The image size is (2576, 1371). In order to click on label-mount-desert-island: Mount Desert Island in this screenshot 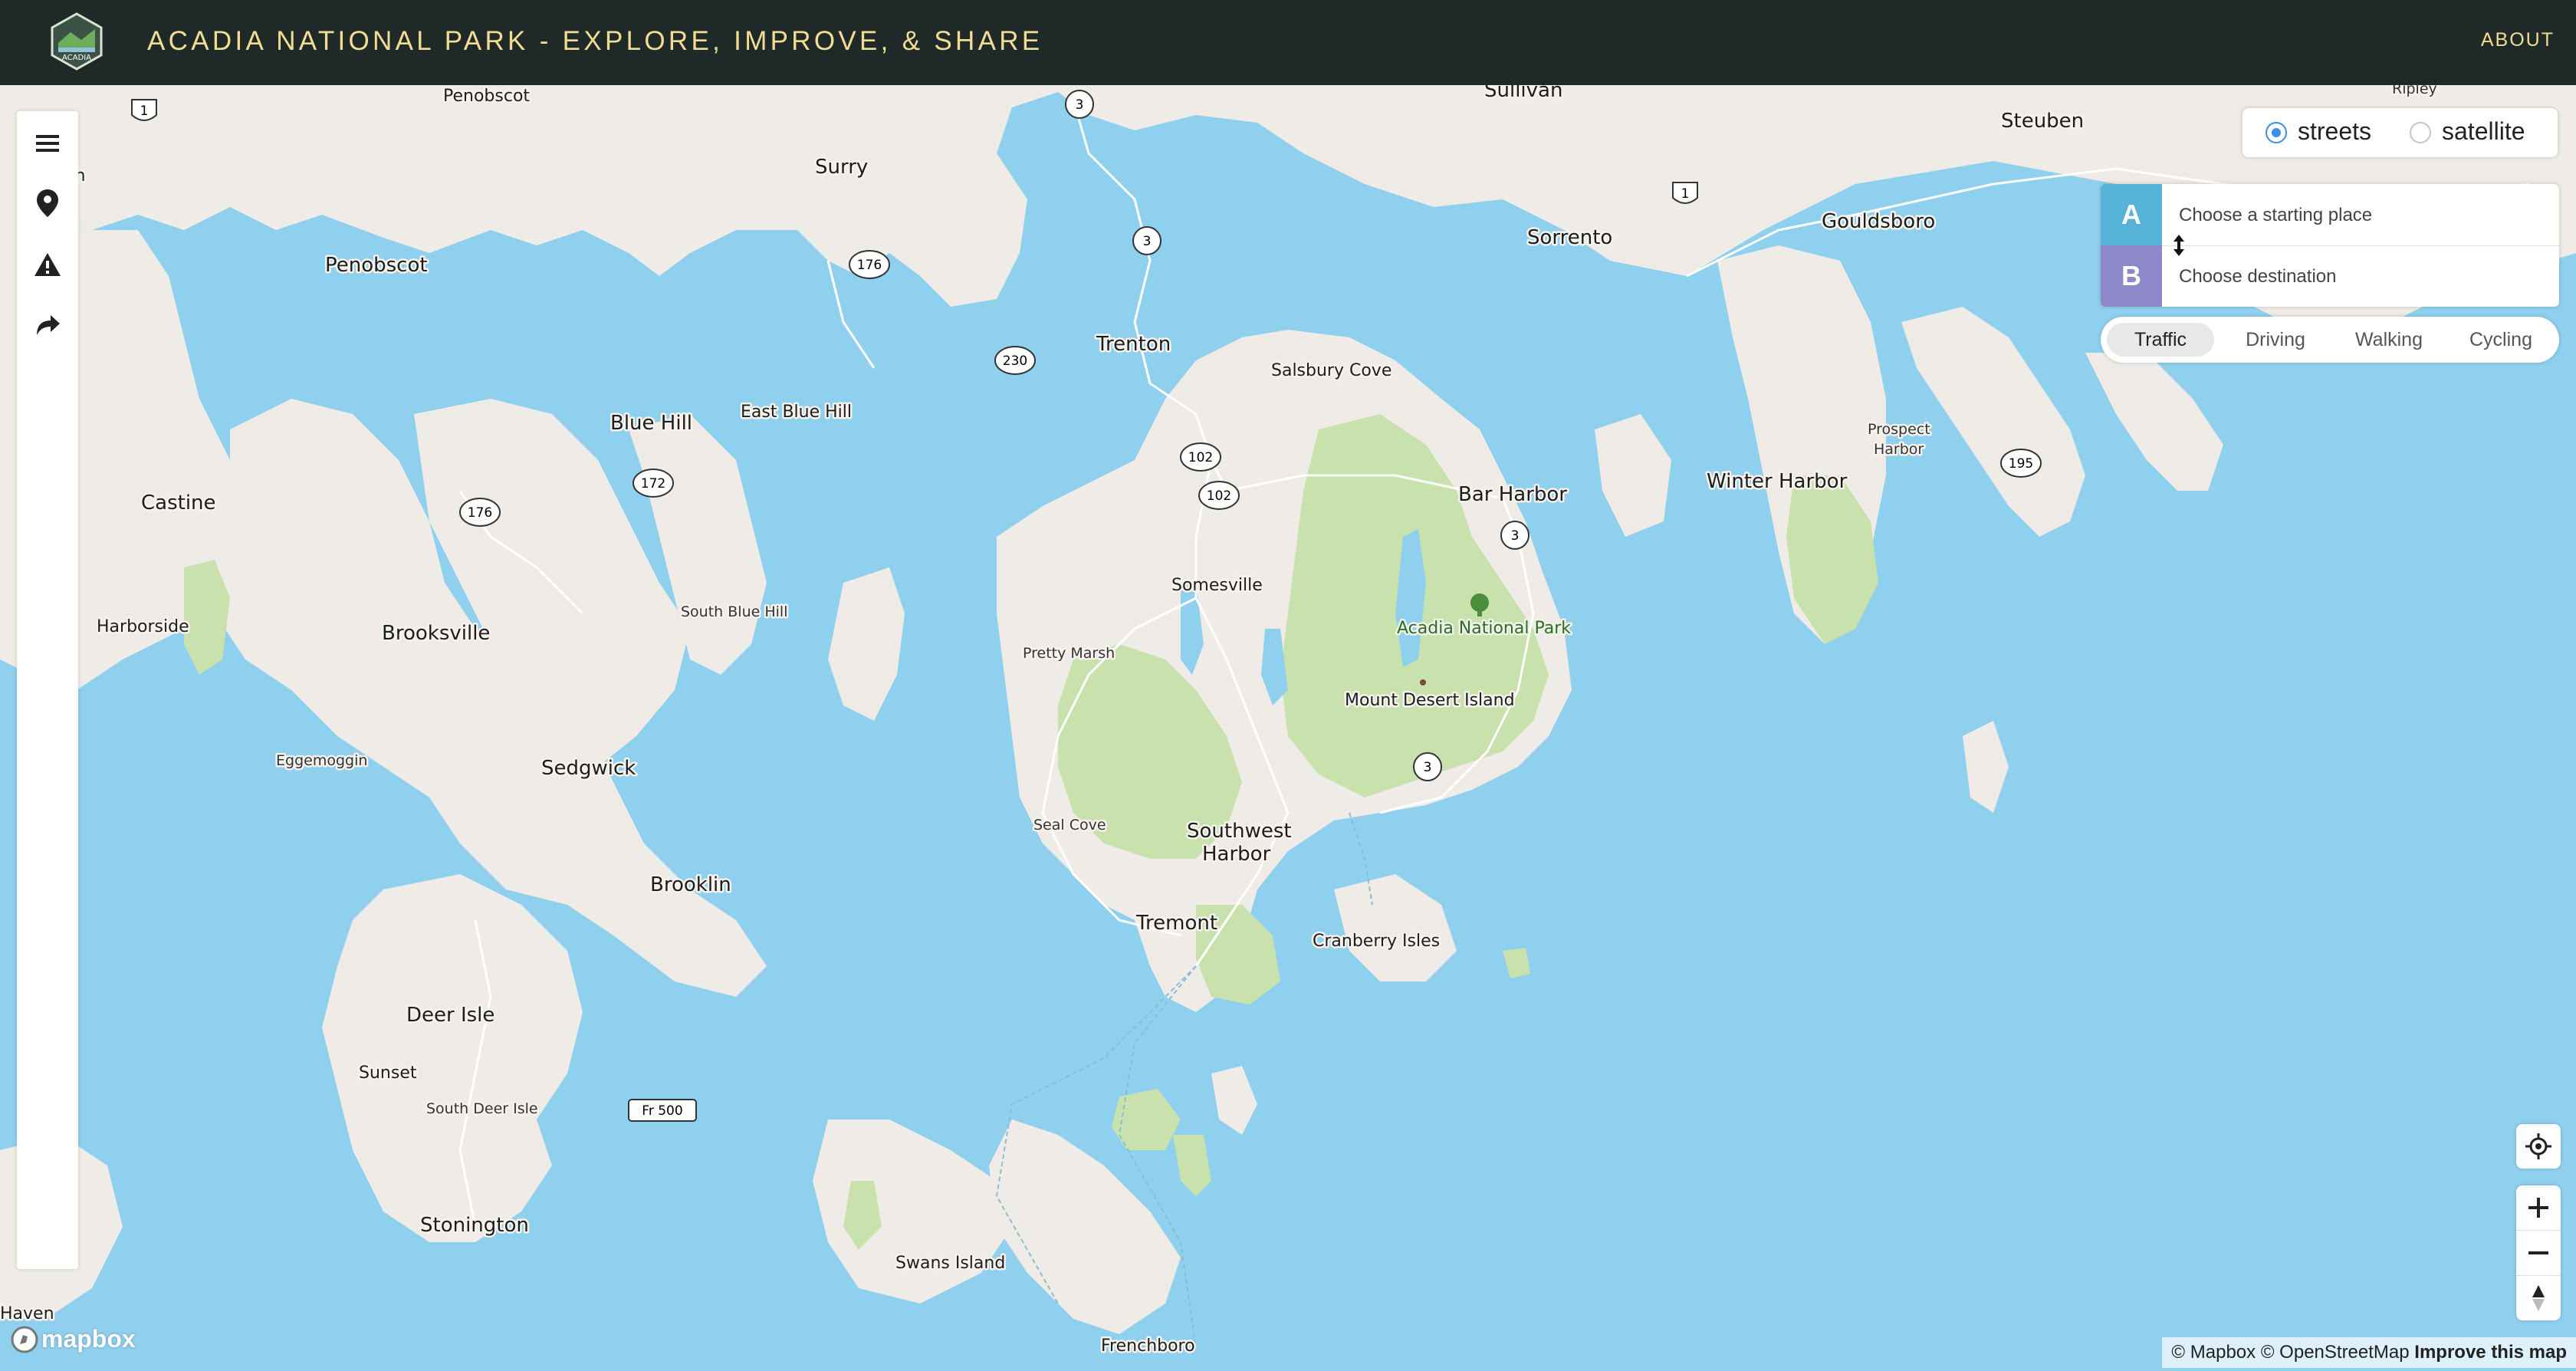, I will do `click(1430, 700)`.